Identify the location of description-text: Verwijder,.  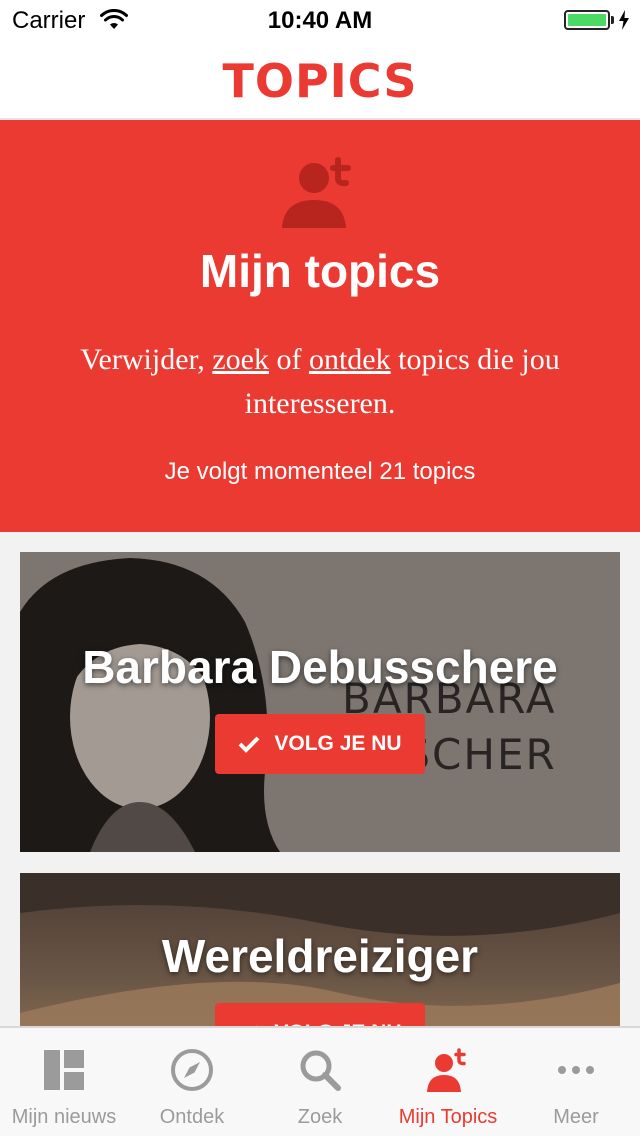
(146, 359).